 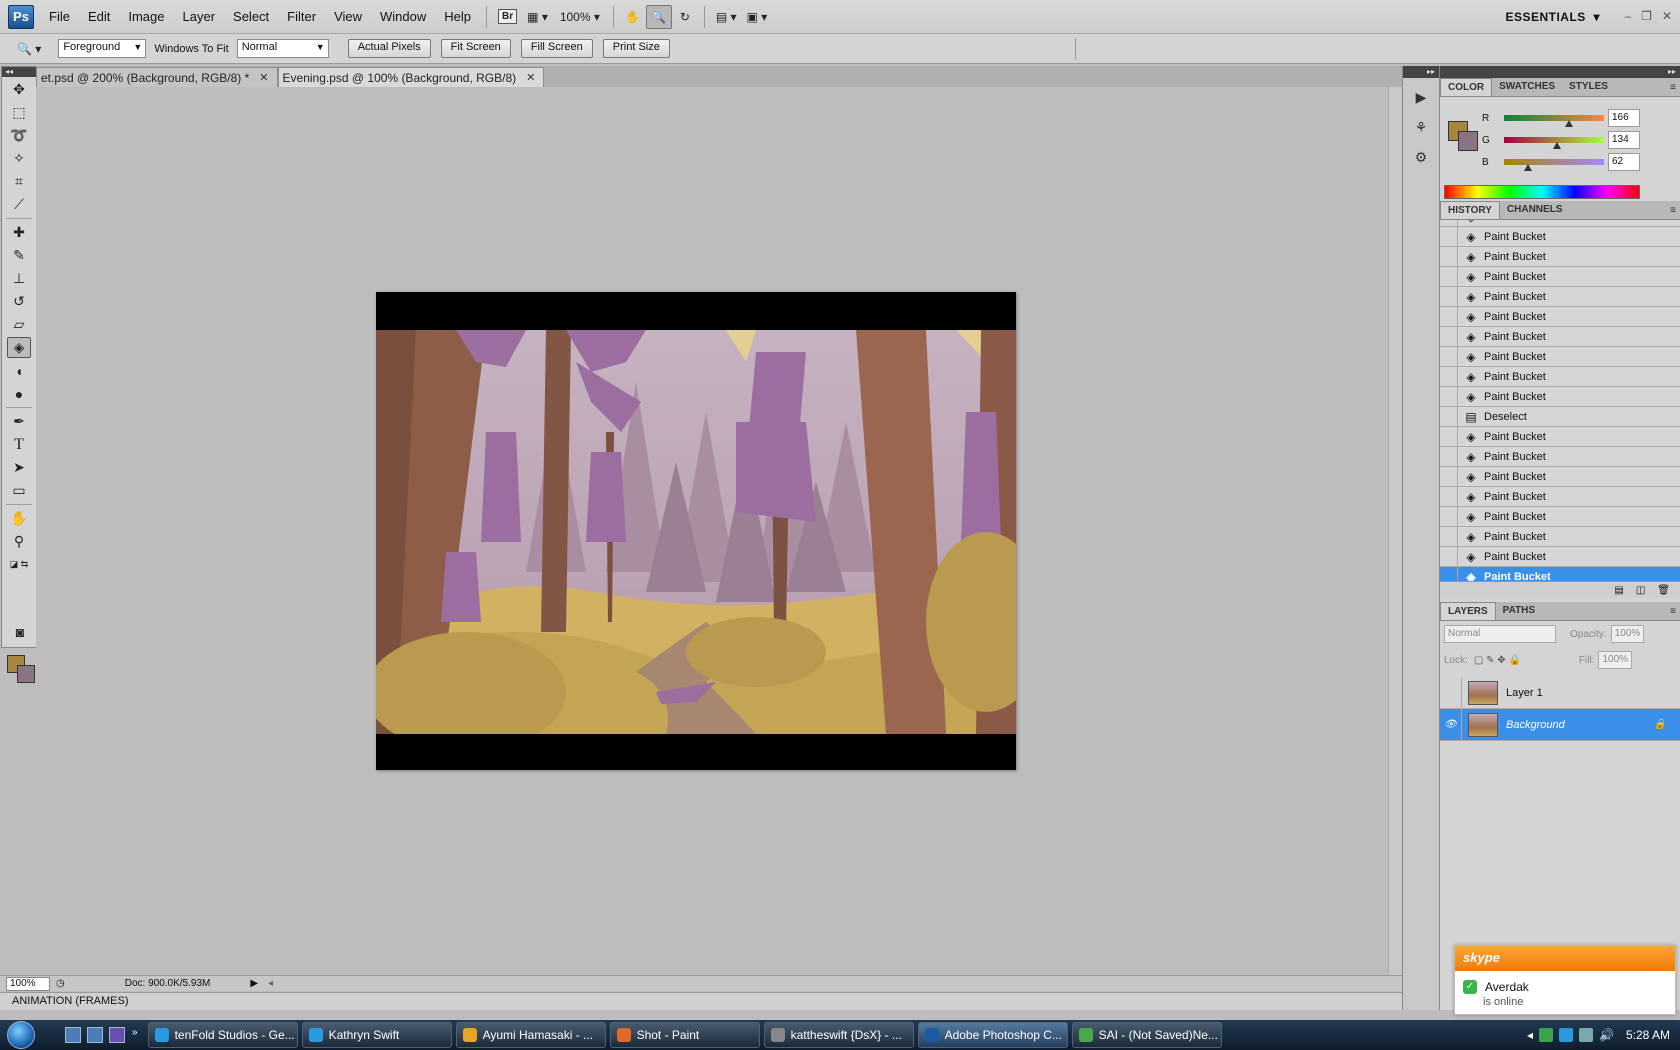 I want to click on new-document-from-state-icon: ▤, so click(x=1618, y=590).